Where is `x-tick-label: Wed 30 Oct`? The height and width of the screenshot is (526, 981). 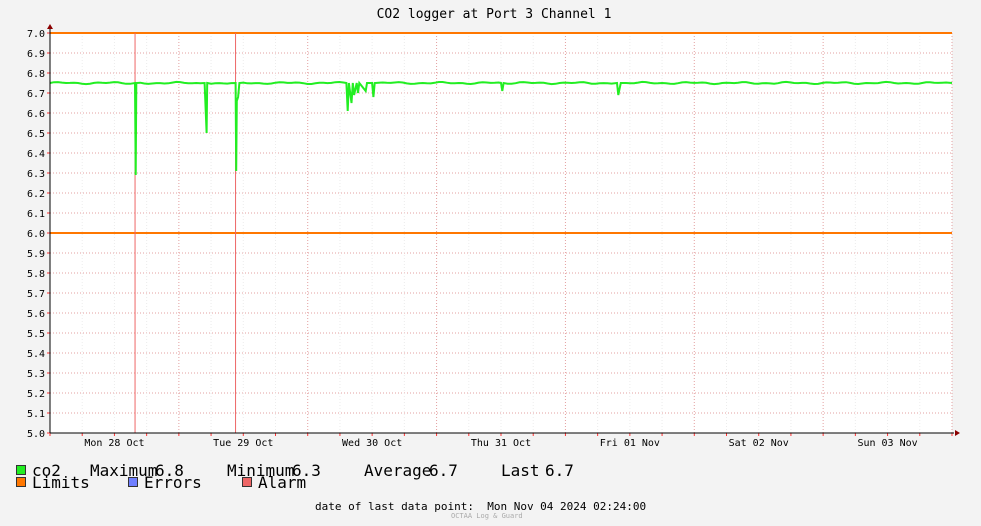
x-tick-label: Wed 30 Oct is located at coordinates (372, 443).